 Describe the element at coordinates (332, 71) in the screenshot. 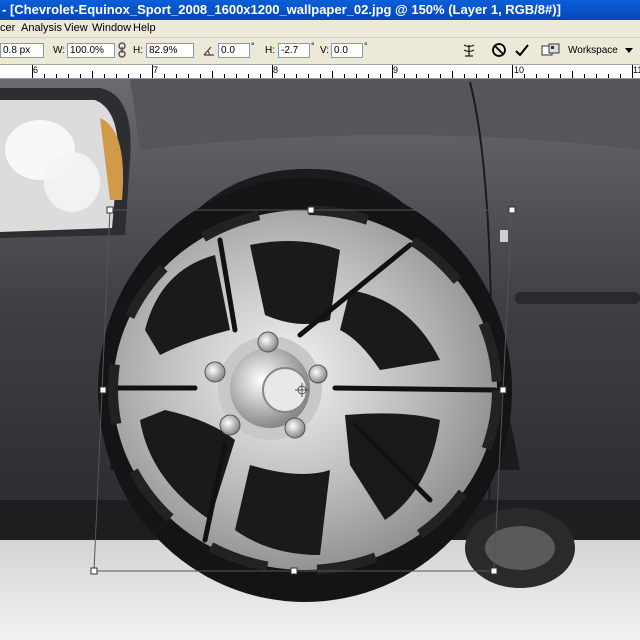

I see `ruler-ticks` at that location.